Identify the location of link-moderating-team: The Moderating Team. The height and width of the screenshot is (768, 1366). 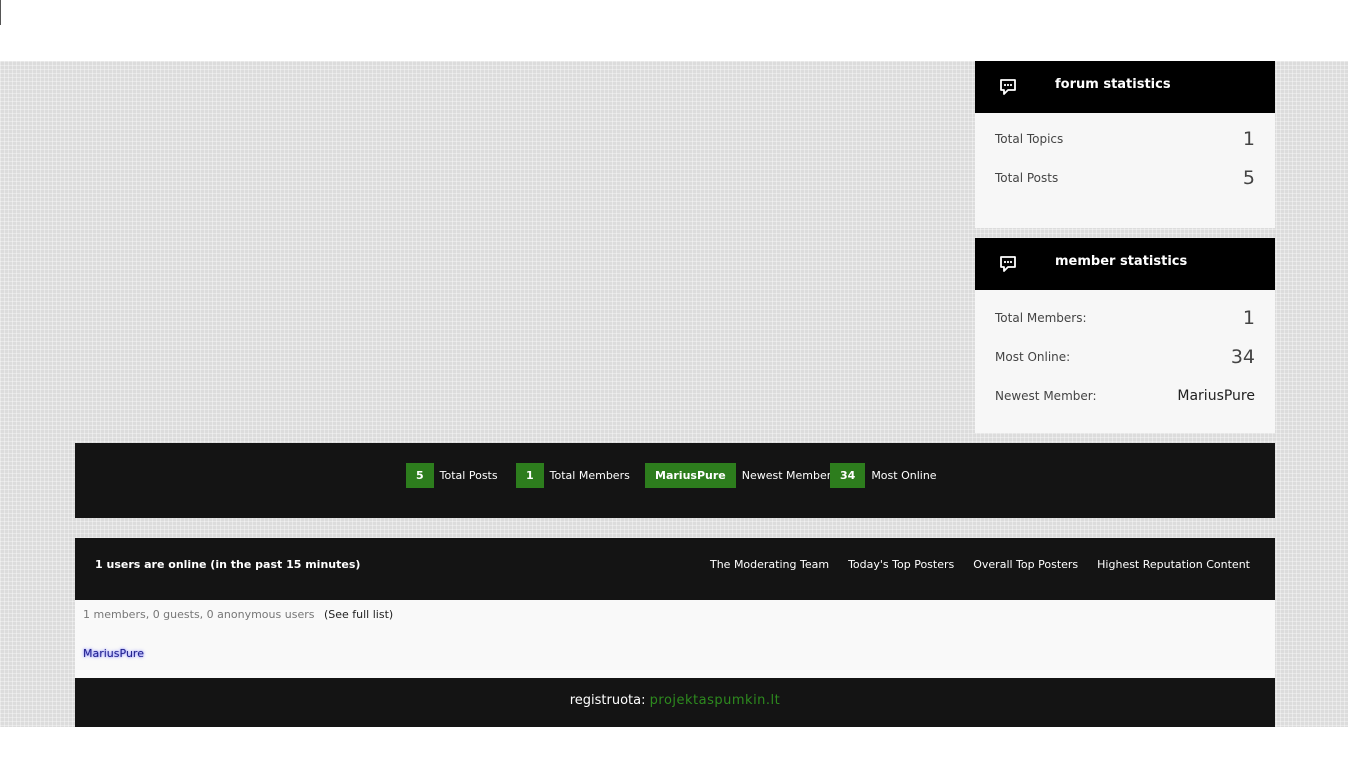
(769, 564).